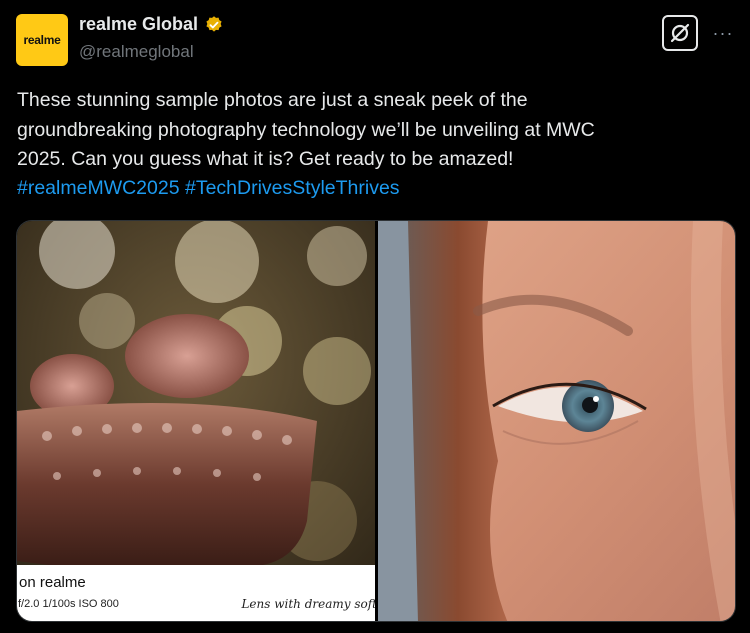  Describe the element at coordinates (98, 188) in the screenshot. I see `hashtag-link: #realmeMWC2025` at that location.